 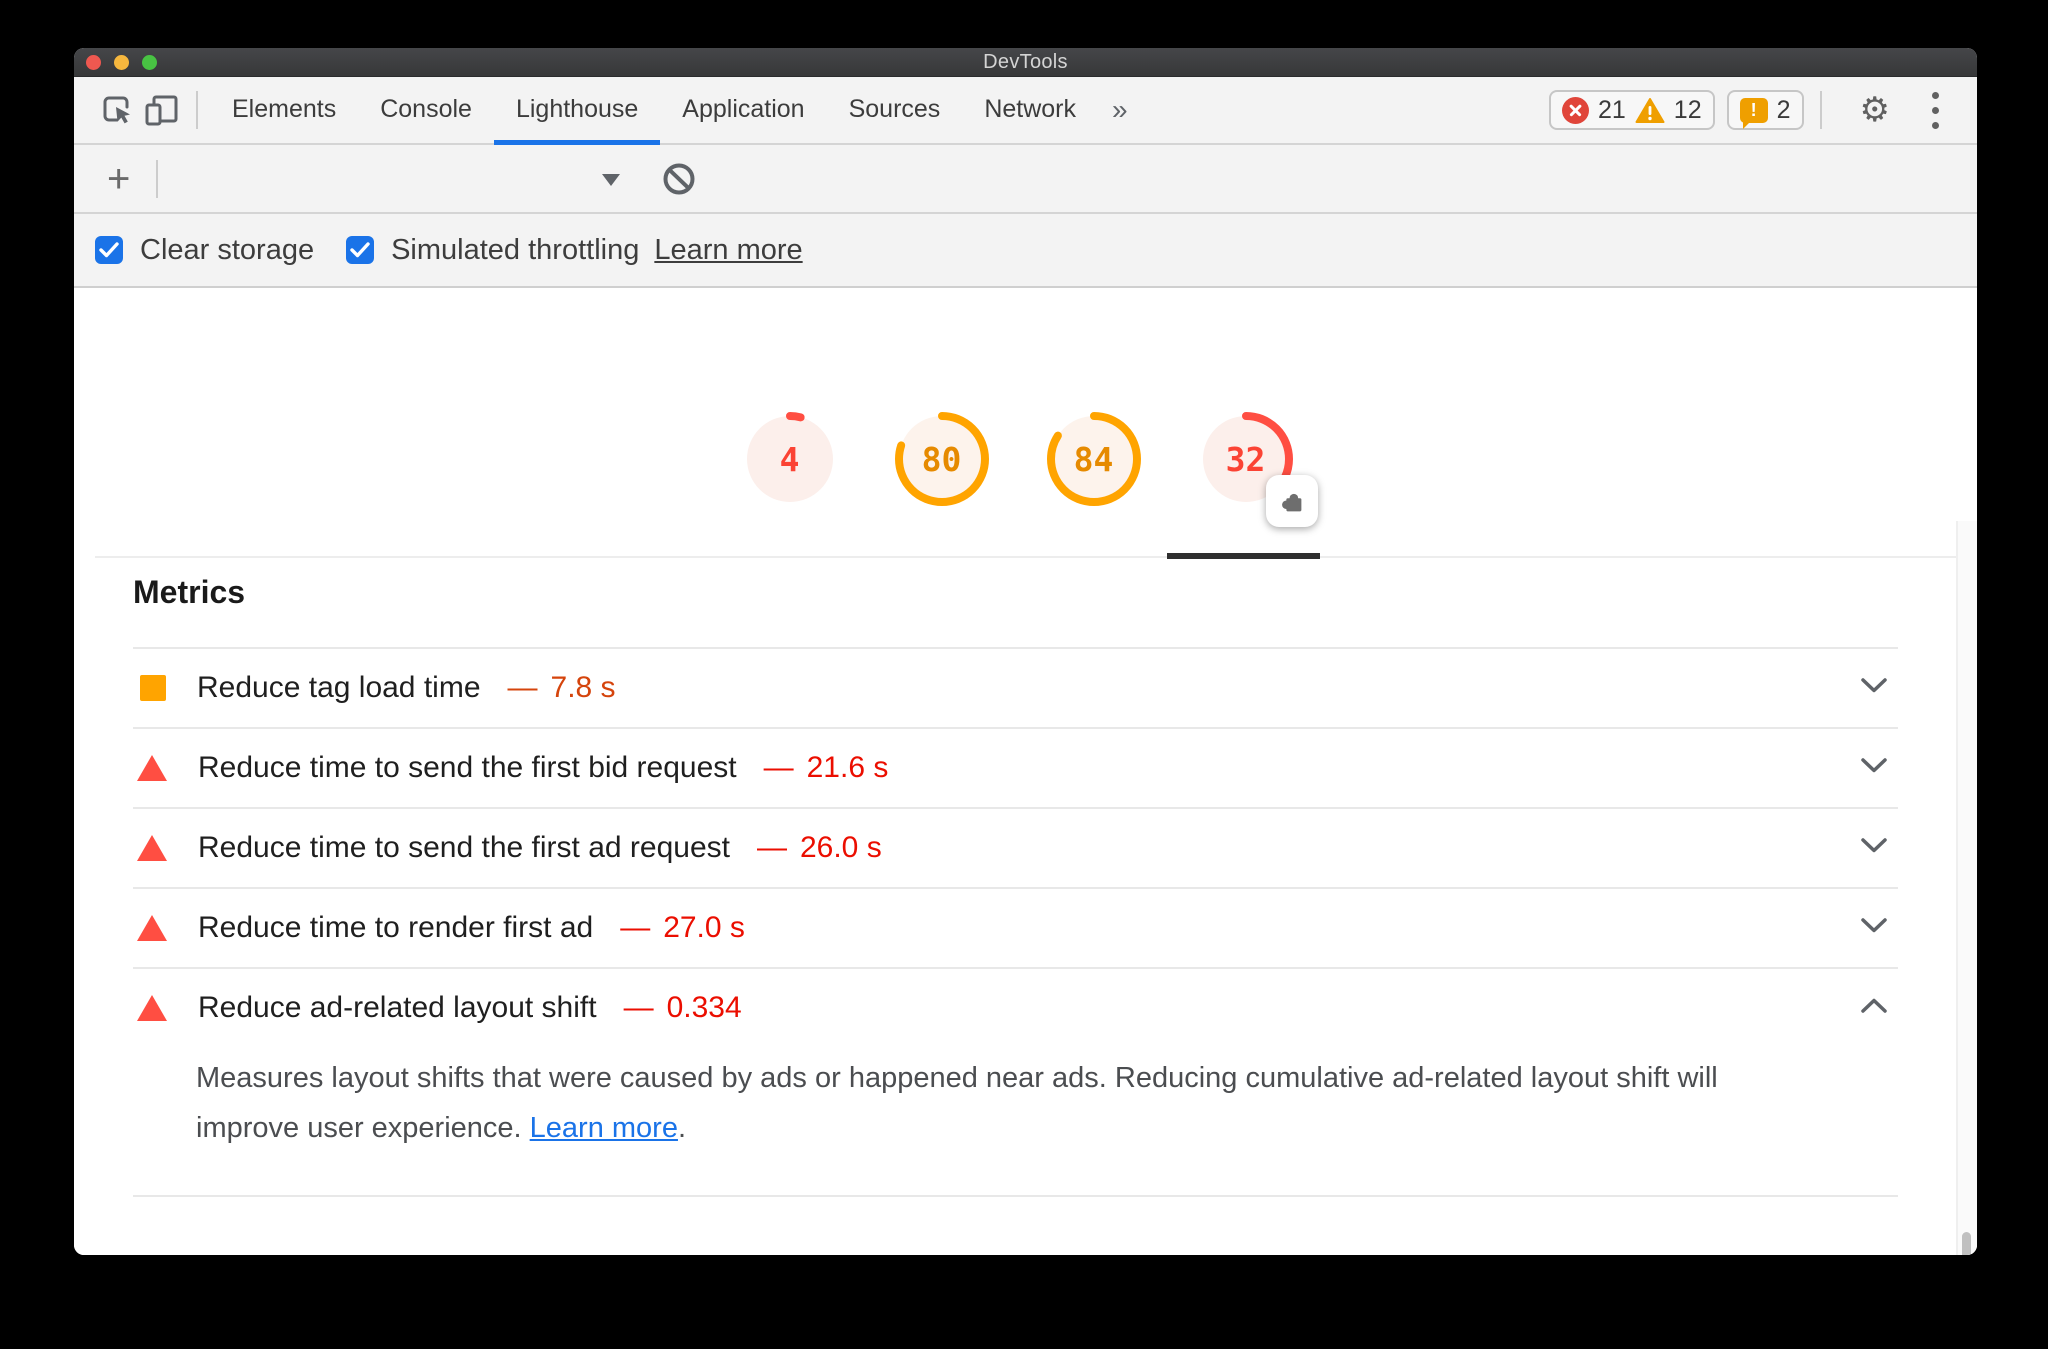 What do you see at coordinates (426, 110) in the screenshot?
I see `tab-console: Console` at bounding box center [426, 110].